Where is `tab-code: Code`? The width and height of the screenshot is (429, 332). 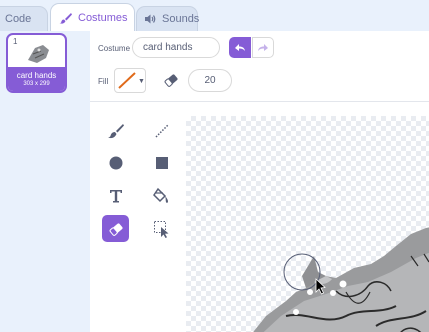 tab-code: Code is located at coordinates (24, 18).